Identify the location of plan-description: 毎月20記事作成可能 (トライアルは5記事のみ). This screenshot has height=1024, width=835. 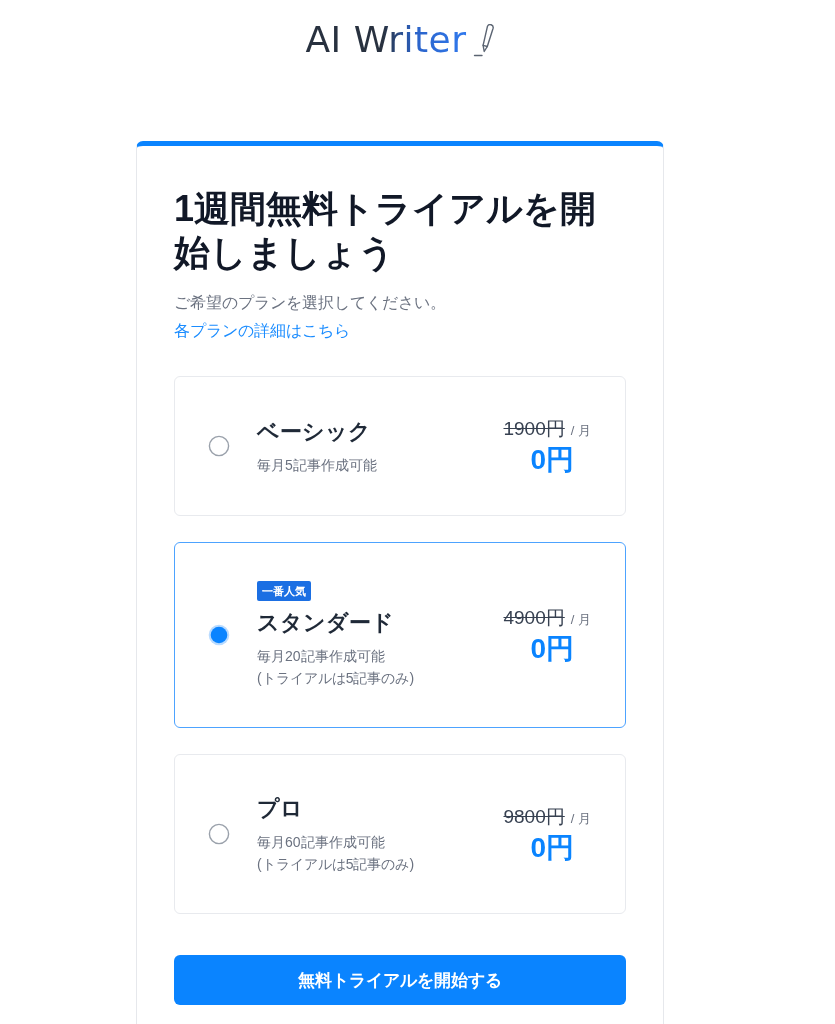
(336, 667).